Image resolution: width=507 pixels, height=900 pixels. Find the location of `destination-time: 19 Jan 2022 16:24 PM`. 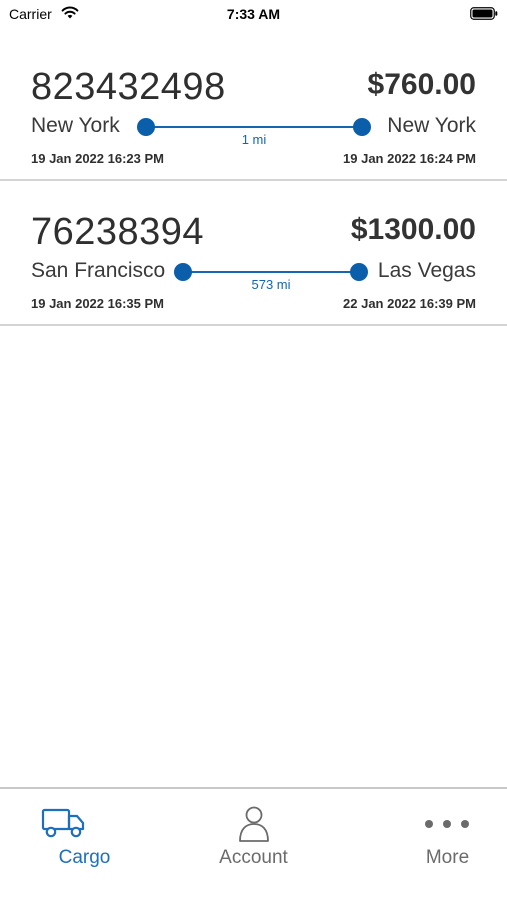

destination-time: 19 Jan 2022 16:24 PM is located at coordinates (409, 158).